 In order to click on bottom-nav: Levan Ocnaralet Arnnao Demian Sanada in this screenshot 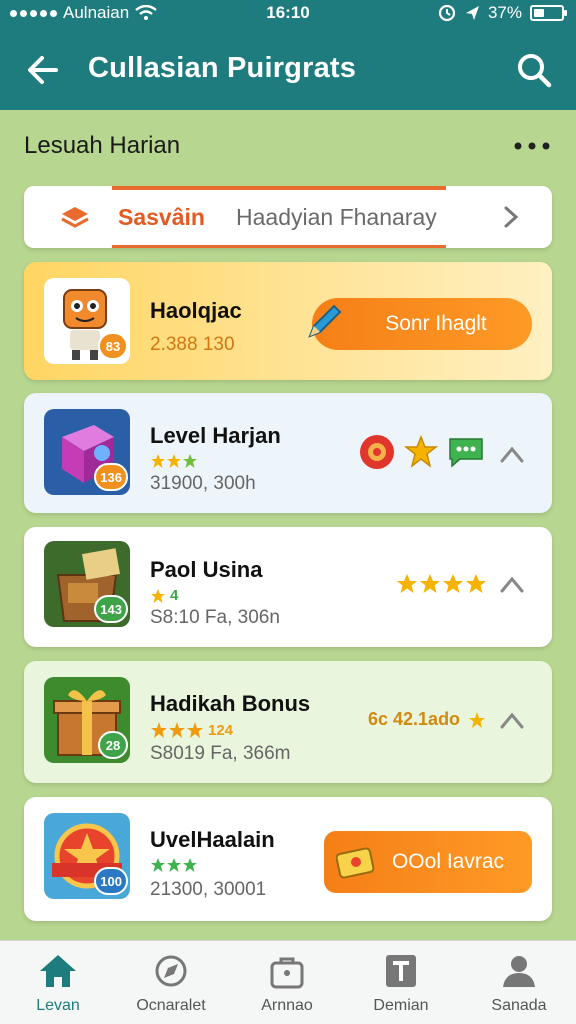, I will do `click(288, 982)`.